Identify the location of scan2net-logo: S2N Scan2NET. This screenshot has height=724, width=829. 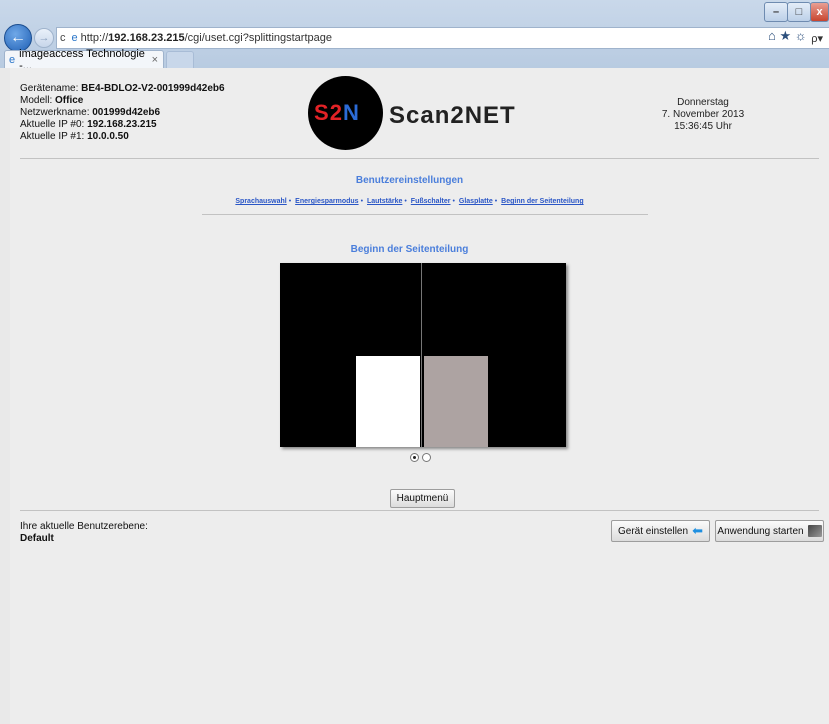
(411, 113).